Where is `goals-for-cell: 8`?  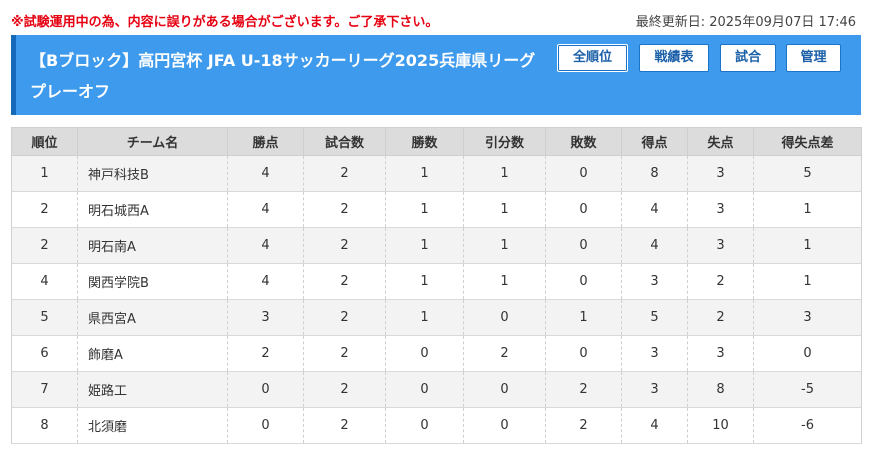 goals-for-cell: 8 is located at coordinates (654, 173).